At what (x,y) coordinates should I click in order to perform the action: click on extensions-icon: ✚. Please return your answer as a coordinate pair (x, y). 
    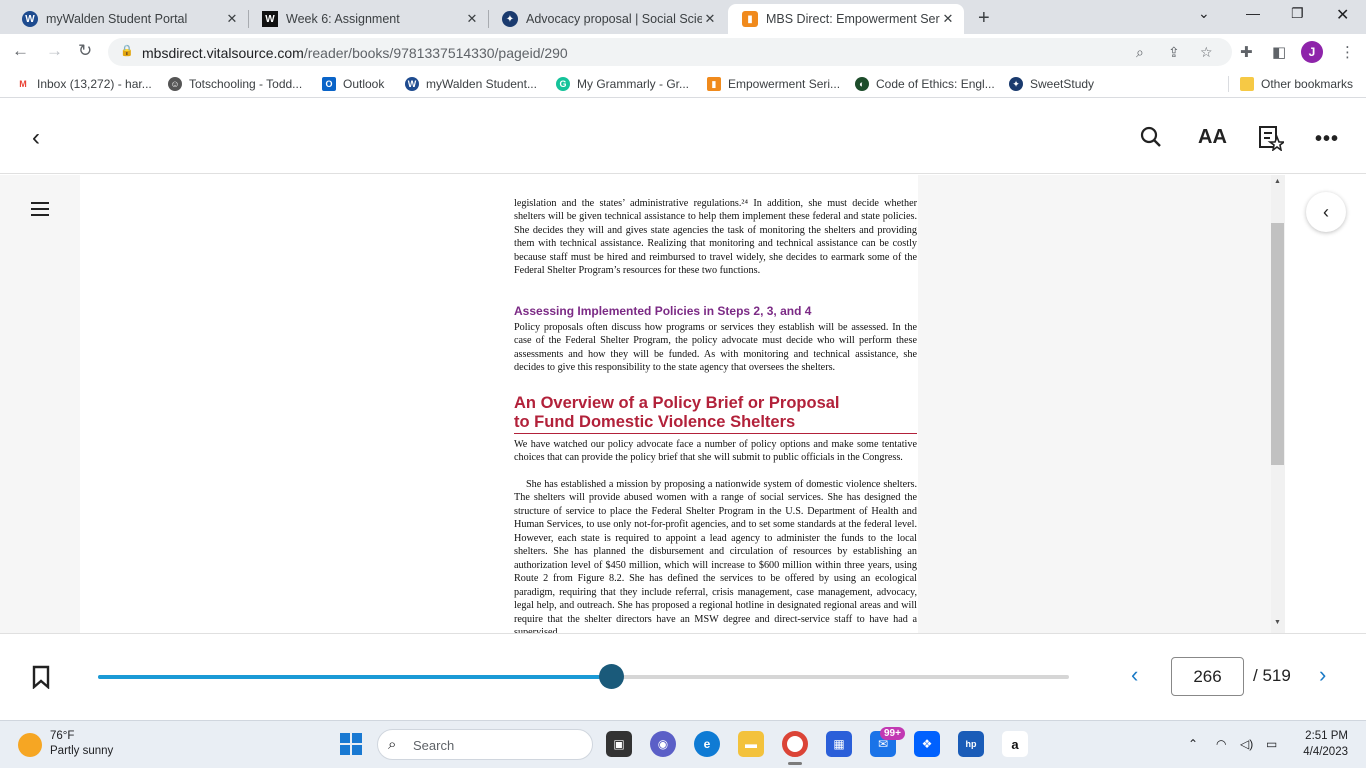
    Looking at the image, I should click on (1246, 52).